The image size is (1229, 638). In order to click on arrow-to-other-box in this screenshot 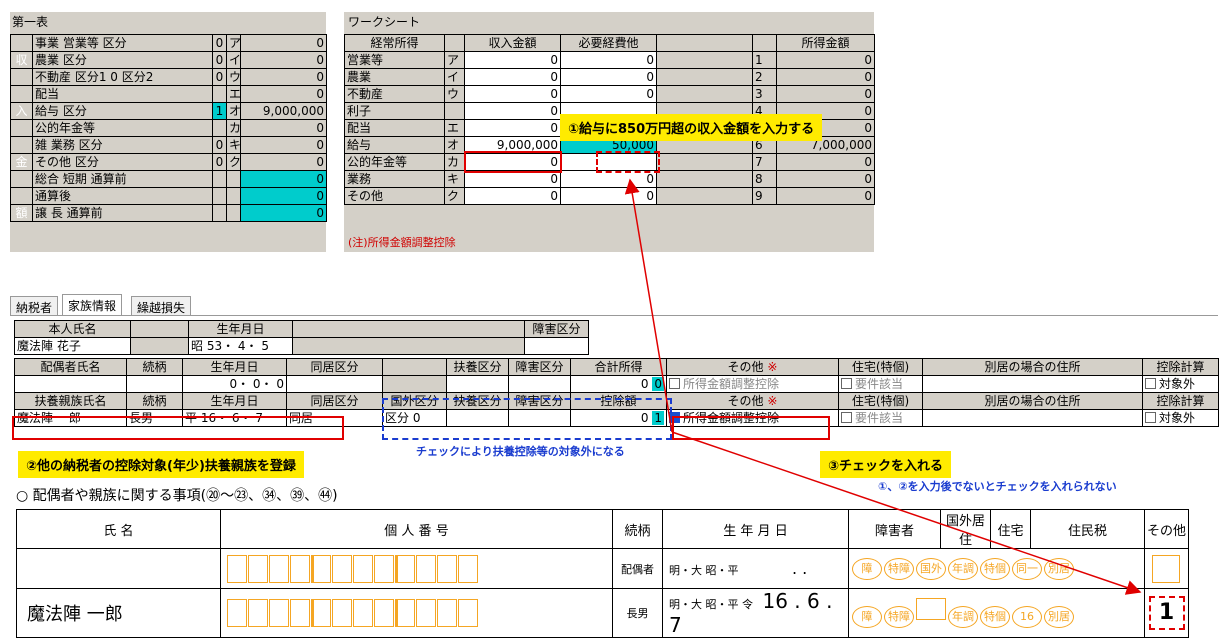, I will do `click(906, 513)`.